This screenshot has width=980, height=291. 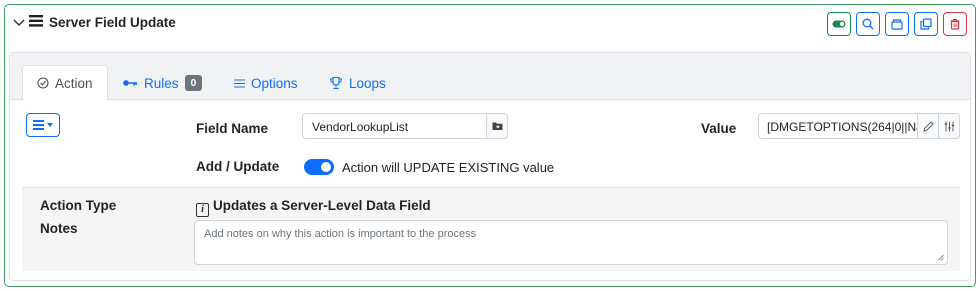 I want to click on search-button, so click(x=868, y=24).